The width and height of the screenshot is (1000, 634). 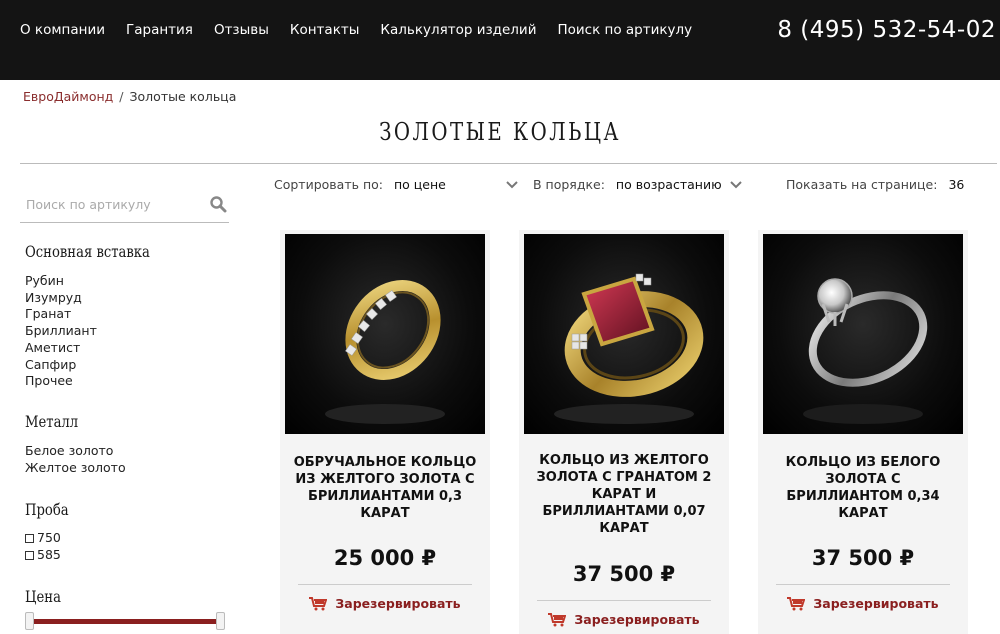 I want to click on breadcrumb-home-link: ЕвроДаймонд, so click(x=68, y=96).